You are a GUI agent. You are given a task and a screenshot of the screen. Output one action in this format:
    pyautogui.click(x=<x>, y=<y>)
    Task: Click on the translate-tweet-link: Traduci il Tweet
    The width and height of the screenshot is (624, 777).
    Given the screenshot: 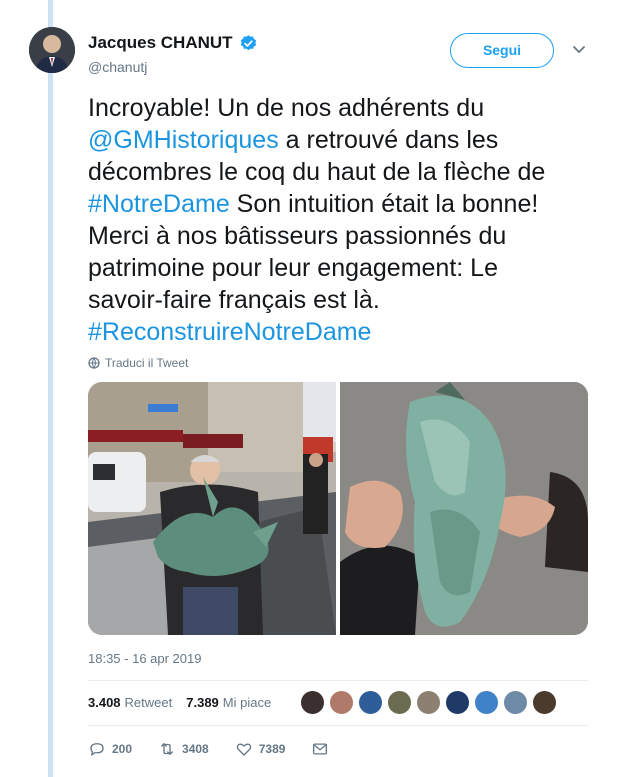 What is the action you would take?
    pyautogui.click(x=138, y=363)
    